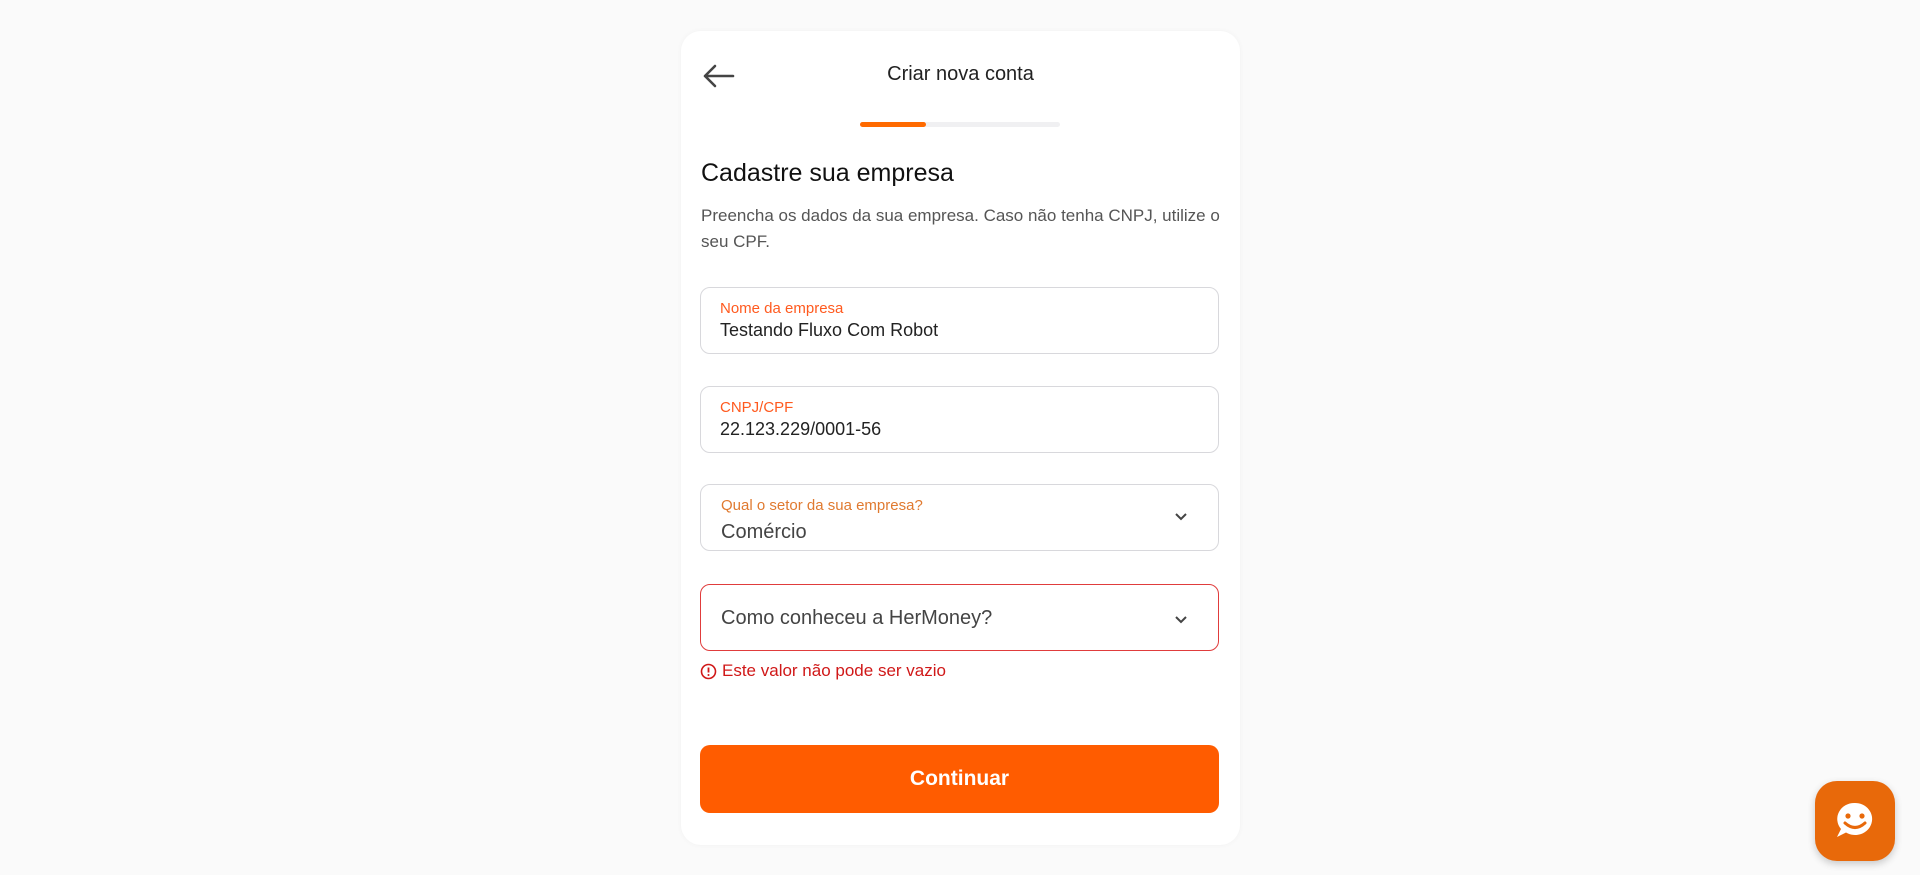 This screenshot has width=1920, height=875. I want to click on cnpj-cpf-label: CNPJ/CPF, so click(757, 407).